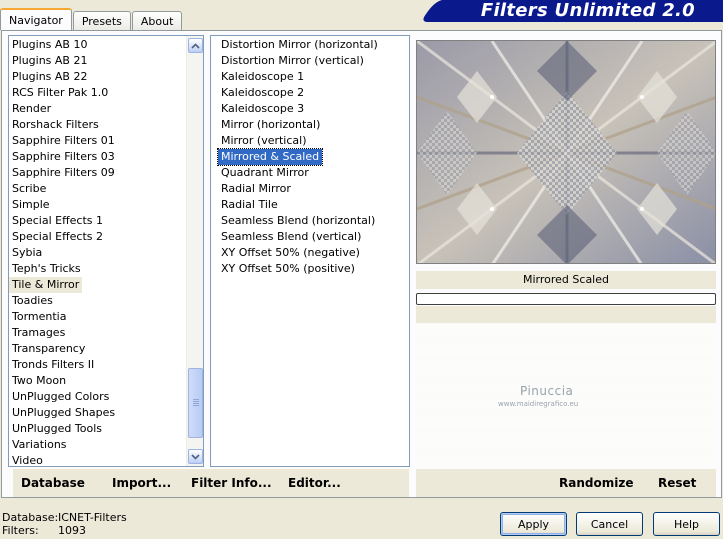  Describe the element at coordinates (97, 459) in the screenshot. I see `list-item: Video` at that location.